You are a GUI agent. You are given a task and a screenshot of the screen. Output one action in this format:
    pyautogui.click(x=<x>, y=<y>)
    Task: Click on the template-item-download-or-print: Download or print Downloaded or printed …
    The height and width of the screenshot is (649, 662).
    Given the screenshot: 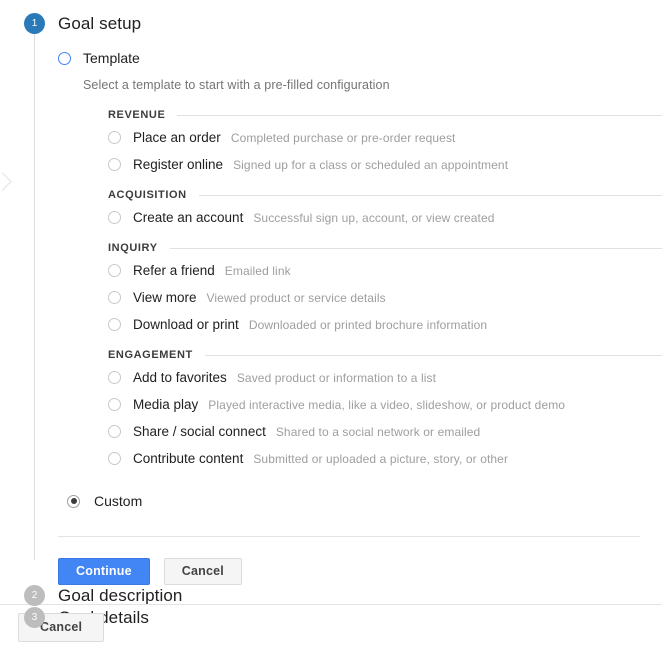 What is the action you would take?
    pyautogui.click(x=385, y=324)
    